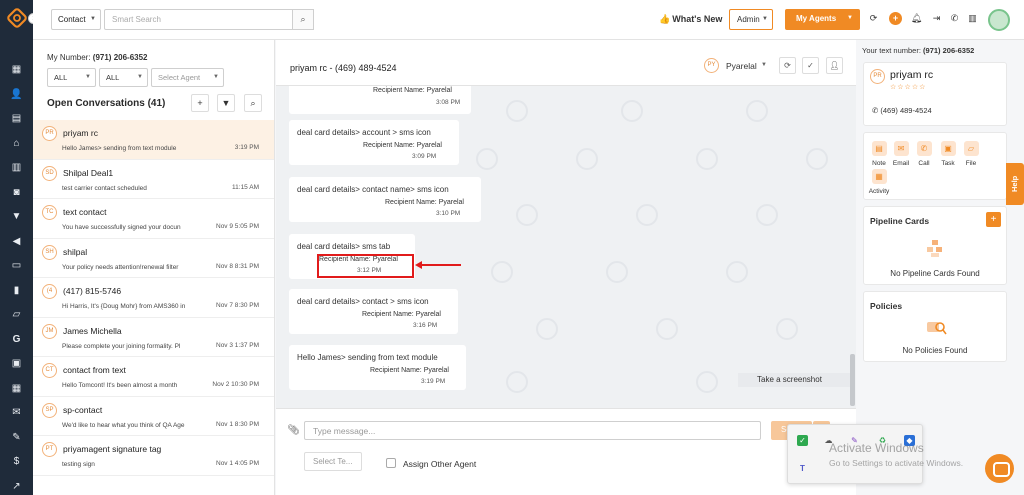 The height and width of the screenshot is (495, 1024). Describe the element at coordinates (433, 381) in the screenshot. I see `message-time: 3:19 PM` at that location.